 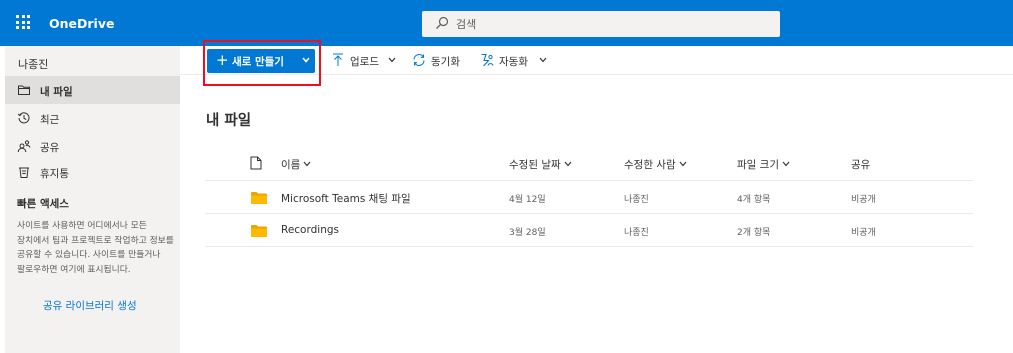 What do you see at coordinates (419, 60) in the screenshot?
I see `sync-icon` at bounding box center [419, 60].